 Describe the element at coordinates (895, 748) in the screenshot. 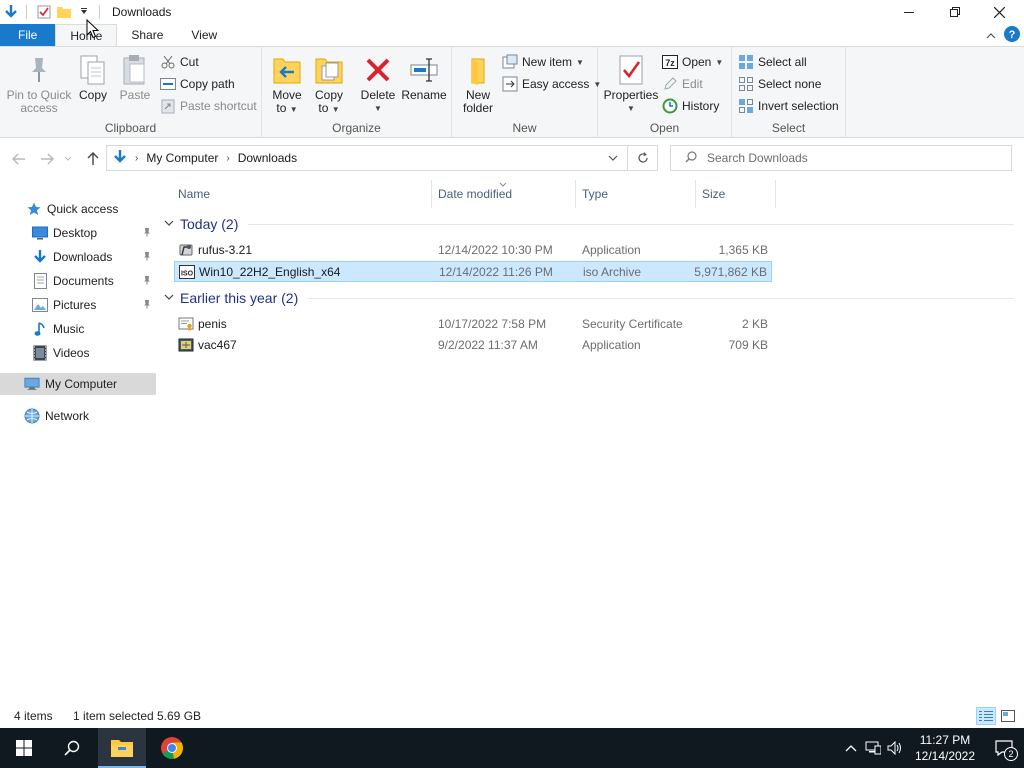

I see `volume-icon` at that location.